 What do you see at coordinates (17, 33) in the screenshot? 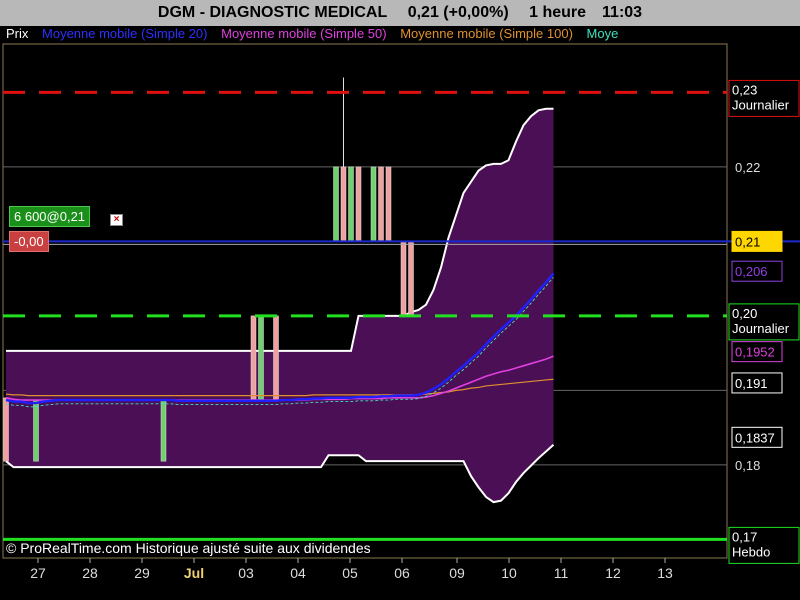
I see `legend-prix: Prix` at bounding box center [17, 33].